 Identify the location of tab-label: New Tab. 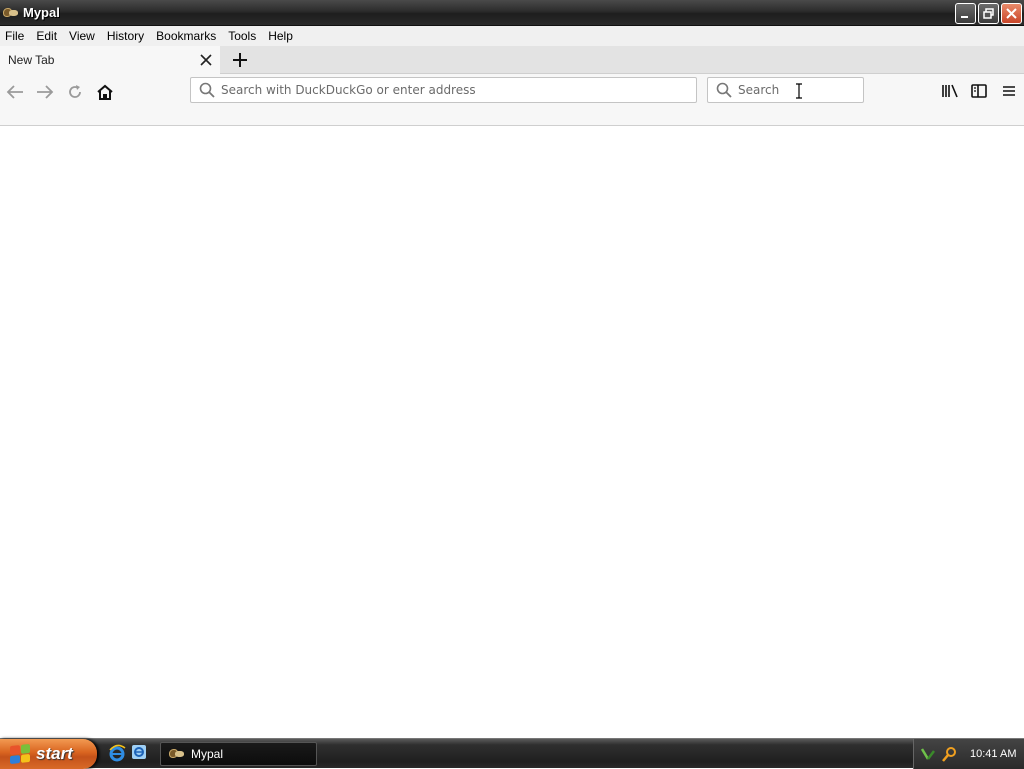
(31, 60).